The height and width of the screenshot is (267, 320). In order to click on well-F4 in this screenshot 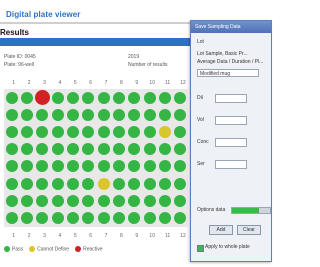, I will do `click(57, 183)`.